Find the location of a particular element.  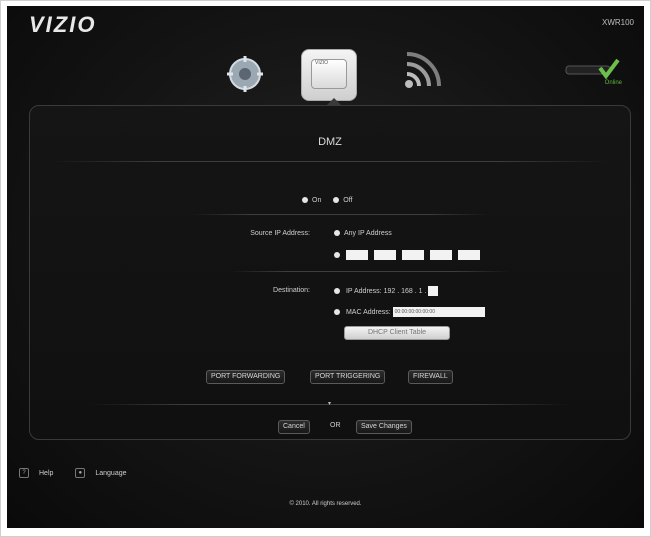

help-icon: ? is located at coordinates (24, 473).